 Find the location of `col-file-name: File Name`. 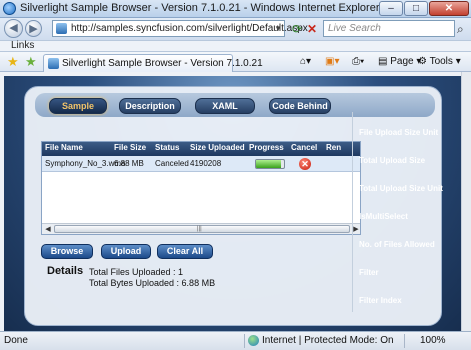

col-file-name: File Name is located at coordinates (64, 147).